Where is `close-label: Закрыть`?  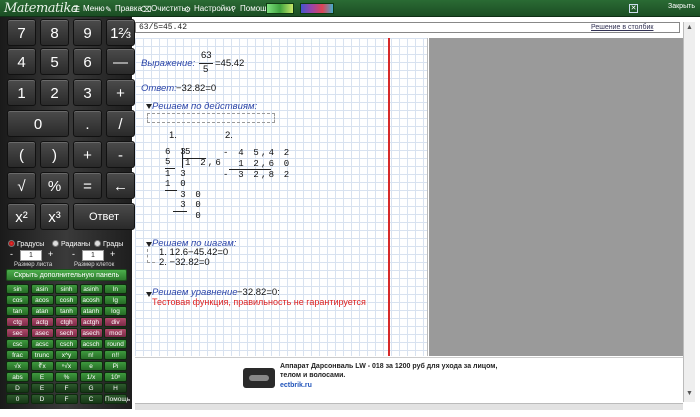
close-label: Закрыть is located at coordinates (681, 6).